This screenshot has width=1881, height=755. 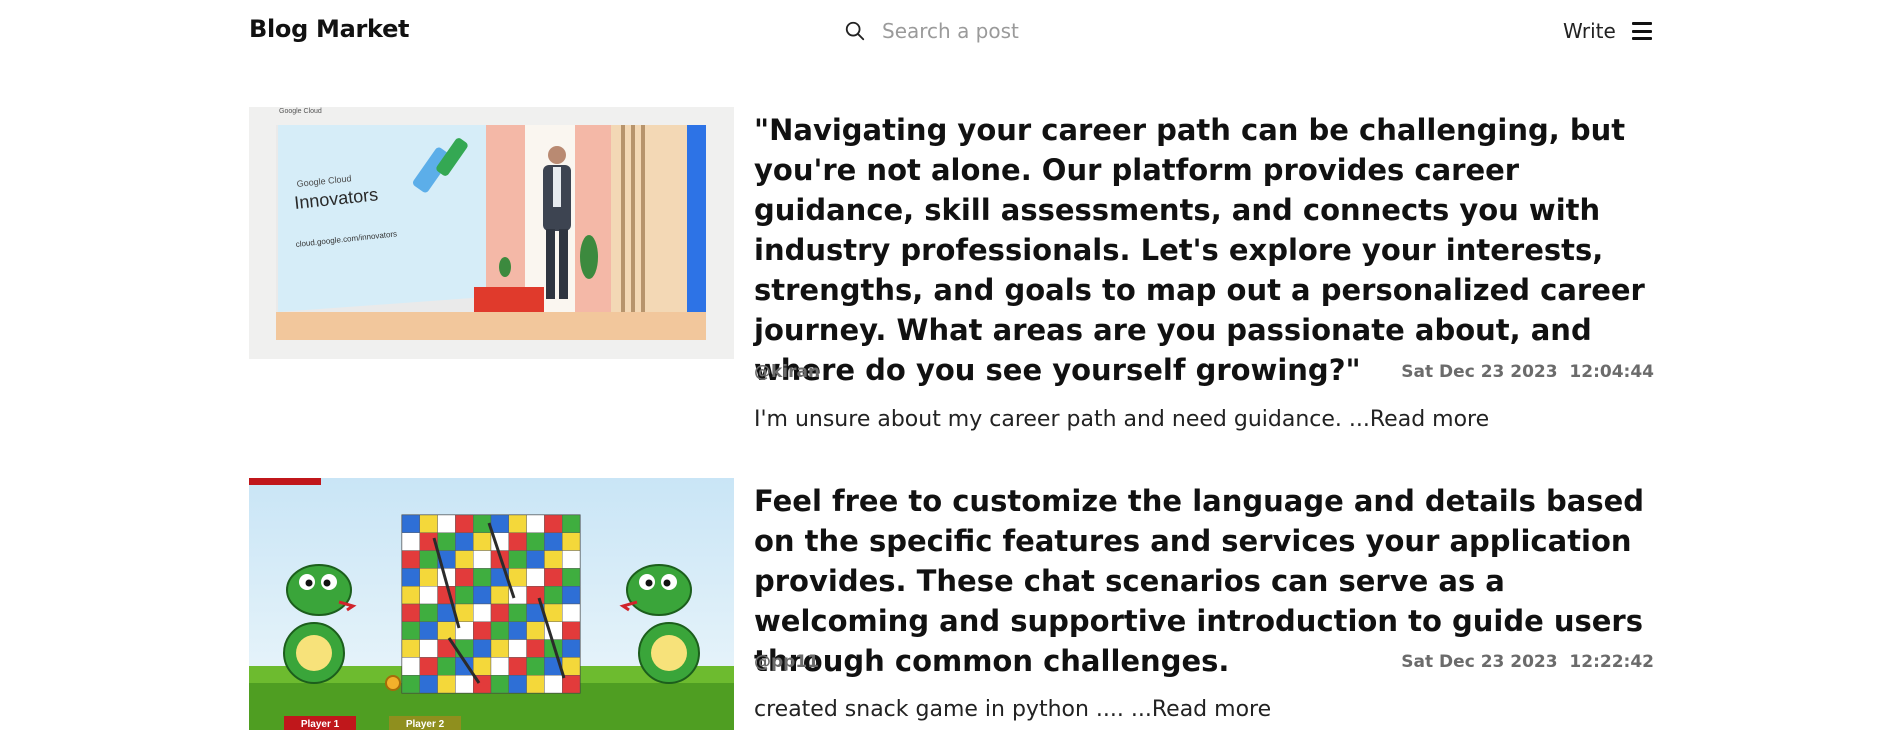 What do you see at coordinates (786, 662) in the screenshot?
I see `post-author: @pp11` at bounding box center [786, 662].